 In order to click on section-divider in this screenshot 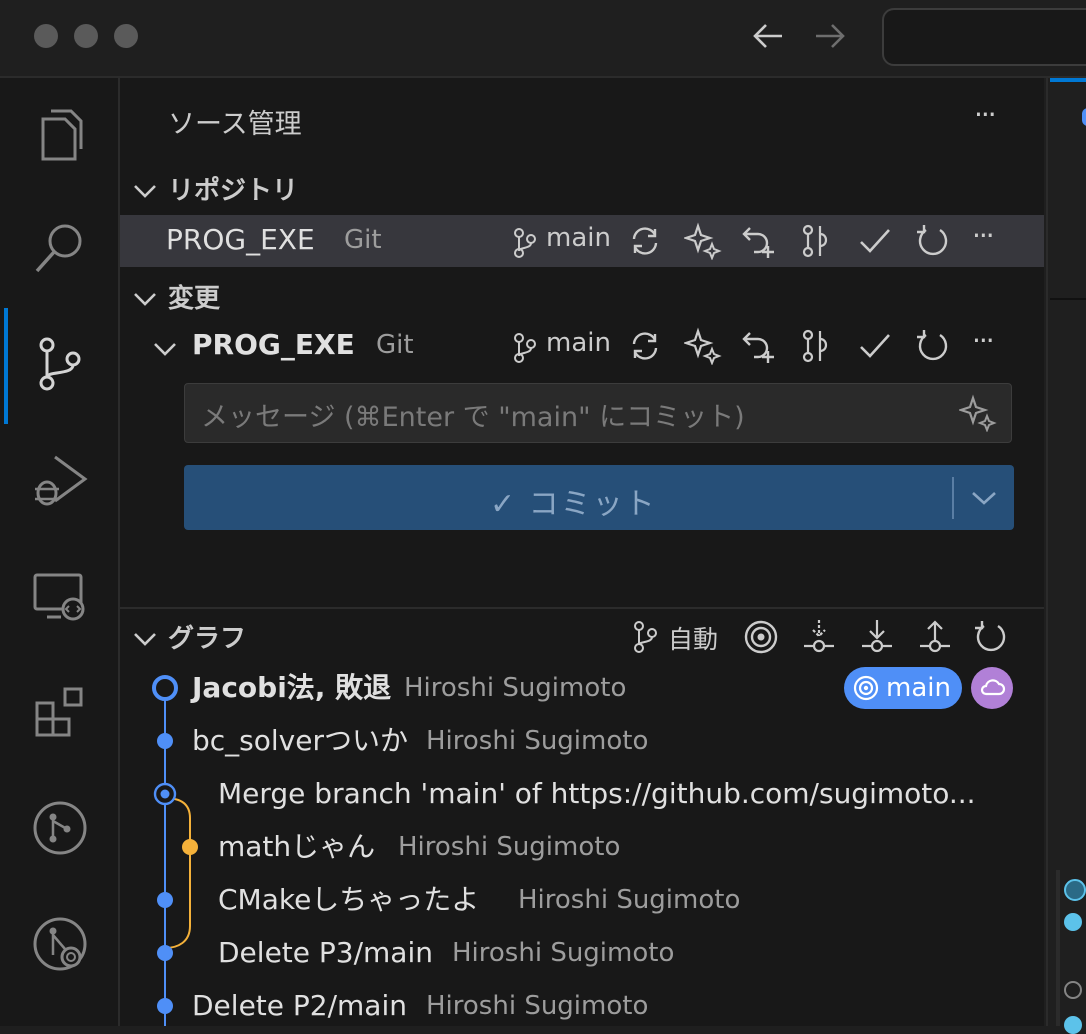, I will do `click(582, 608)`.